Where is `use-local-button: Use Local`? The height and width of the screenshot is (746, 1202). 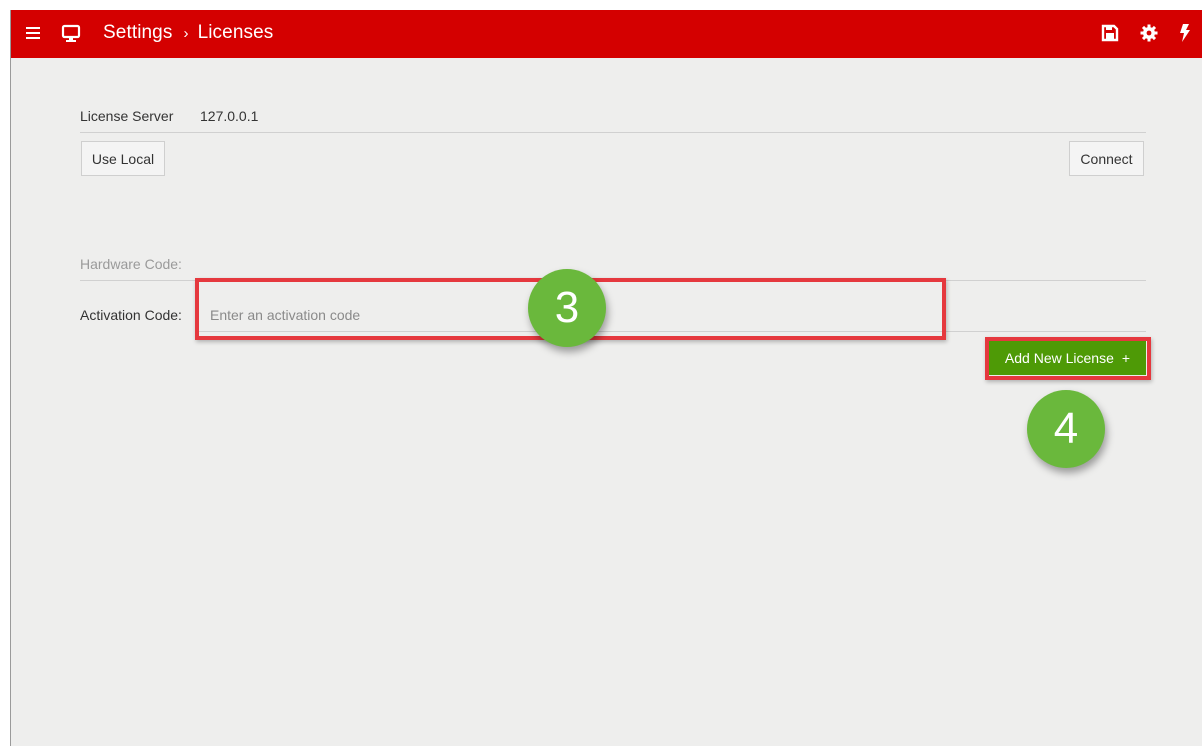 use-local-button: Use Local is located at coordinates (123, 158).